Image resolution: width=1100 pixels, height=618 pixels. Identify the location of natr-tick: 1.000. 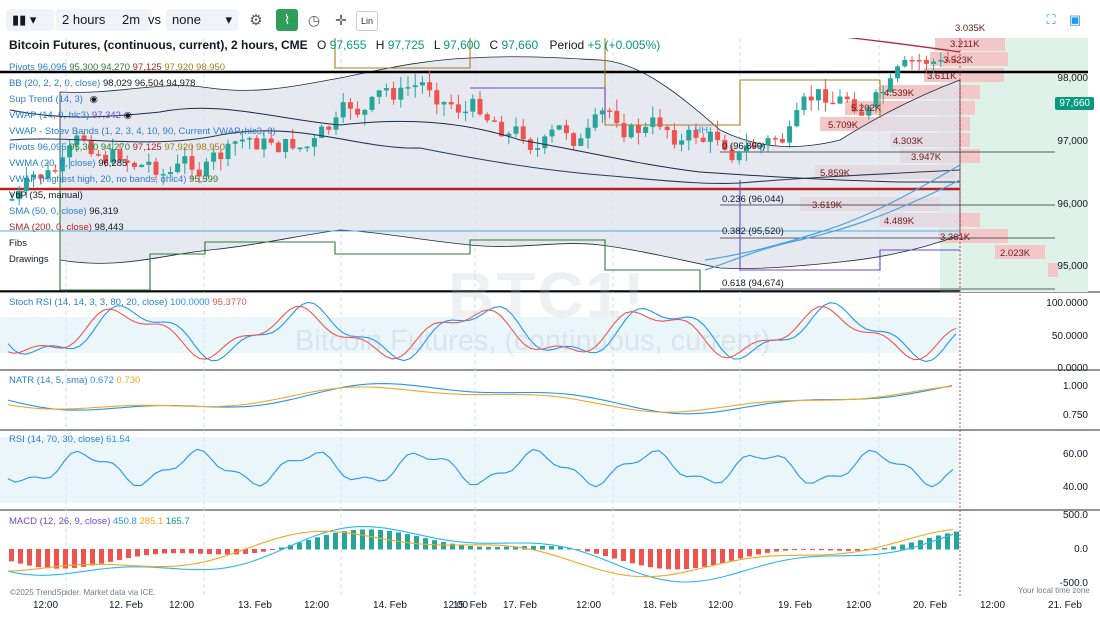
(1075, 386).